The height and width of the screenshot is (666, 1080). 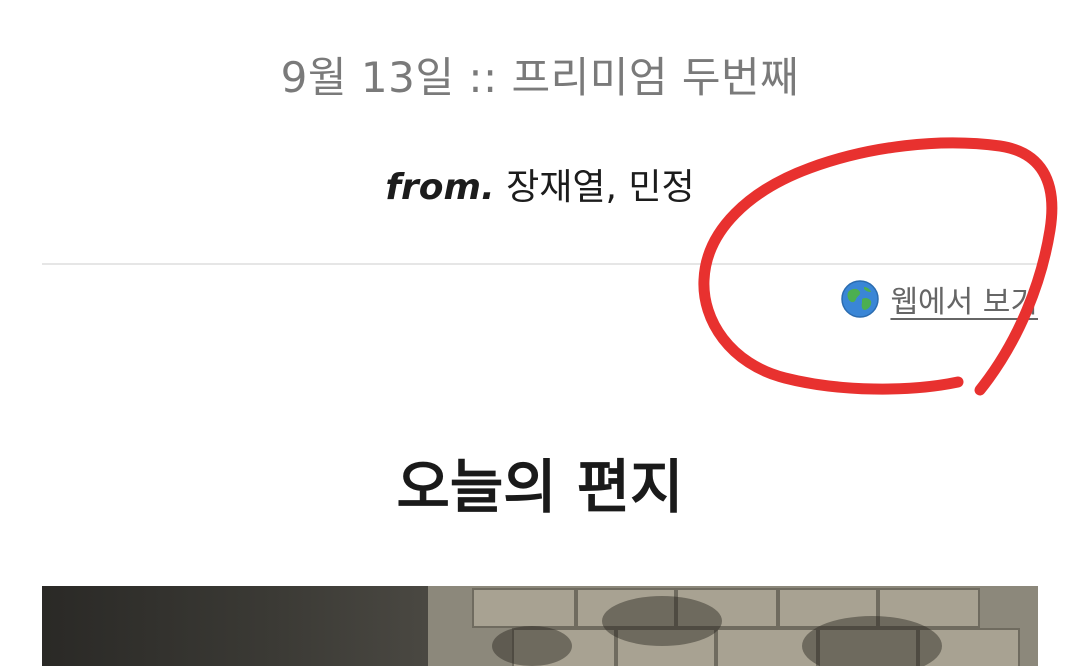 What do you see at coordinates (540, 626) in the screenshot?
I see `letter-photo` at bounding box center [540, 626].